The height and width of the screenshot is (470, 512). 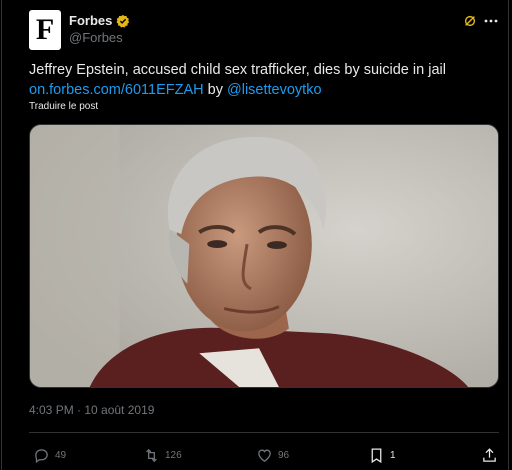 I want to click on translate-link: Traduire le post, so click(x=63, y=106).